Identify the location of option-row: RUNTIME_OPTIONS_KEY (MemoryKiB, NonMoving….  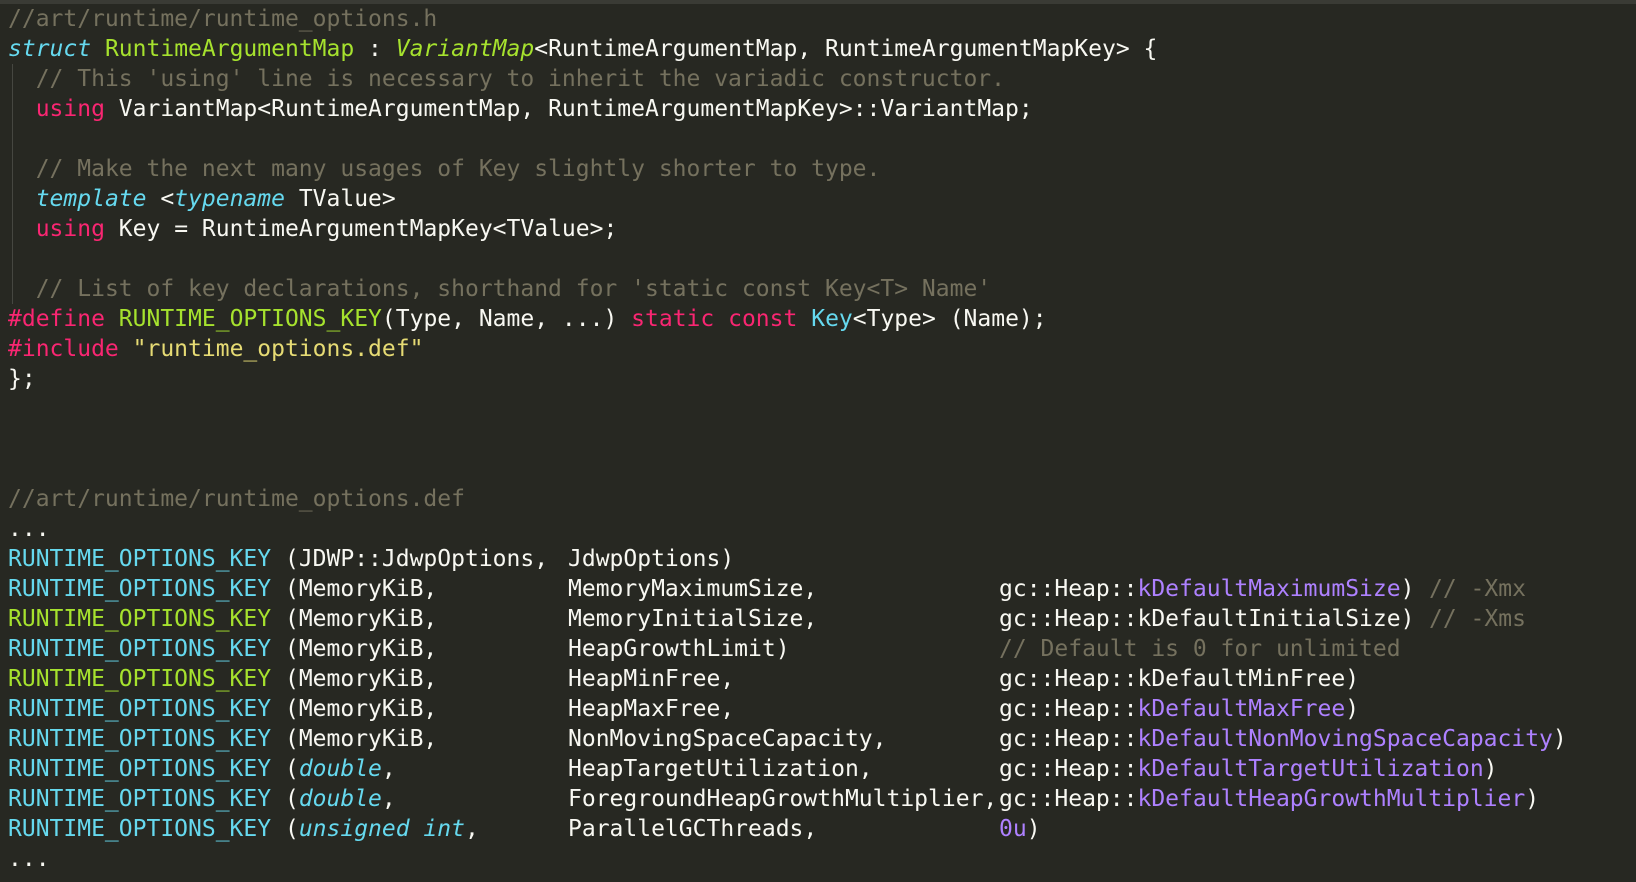
(820, 739).